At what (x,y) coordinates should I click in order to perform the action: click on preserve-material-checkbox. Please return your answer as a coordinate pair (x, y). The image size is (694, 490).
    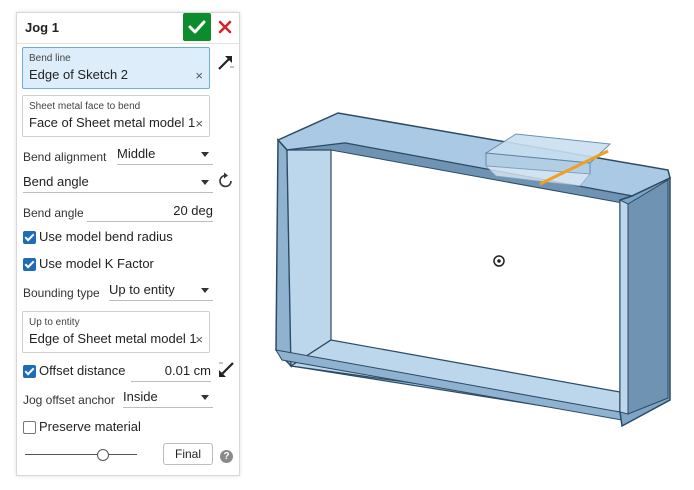
    Looking at the image, I should click on (29, 427).